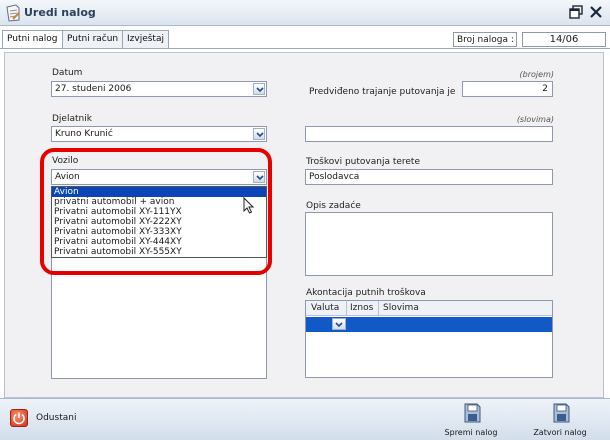 This screenshot has width=610, height=440. What do you see at coordinates (305, 419) in the screenshot?
I see `footer-toolbar: Odustani Spremi nalog Zatvori nalog` at bounding box center [305, 419].